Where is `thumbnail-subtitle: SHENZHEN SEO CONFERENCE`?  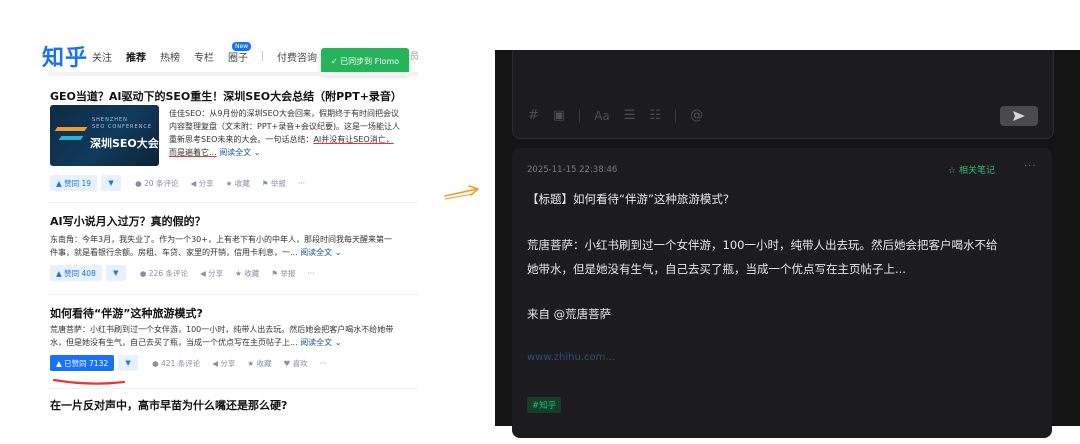
thumbnail-subtitle: SHENZHEN SEO CONFERENCE is located at coordinates (122, 123).